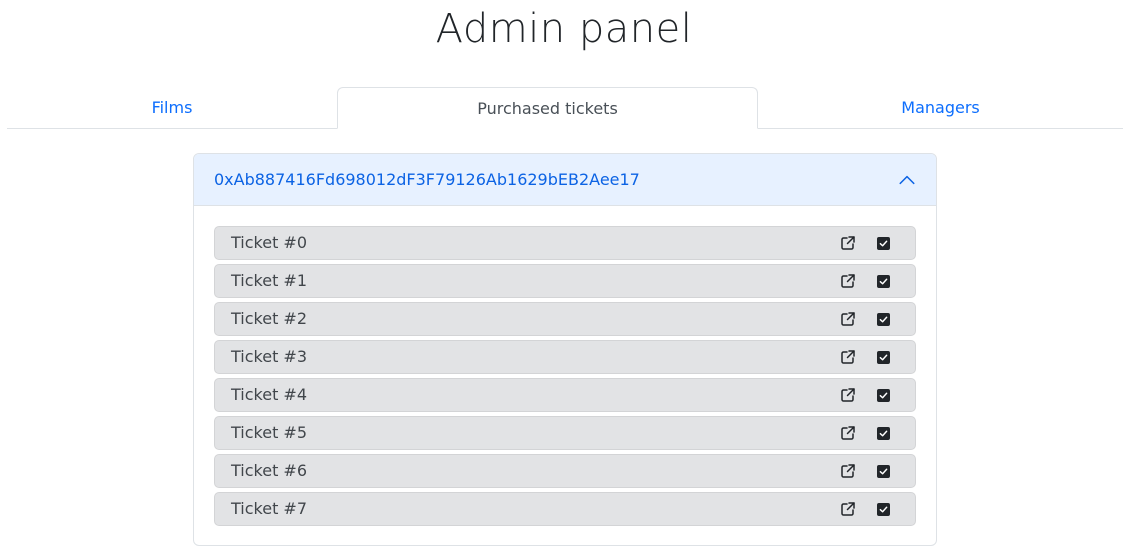 The height and width of the screenshot is (556, 1128). I want to click on ticket-item-0: Ticket #0, so click(565, 243).